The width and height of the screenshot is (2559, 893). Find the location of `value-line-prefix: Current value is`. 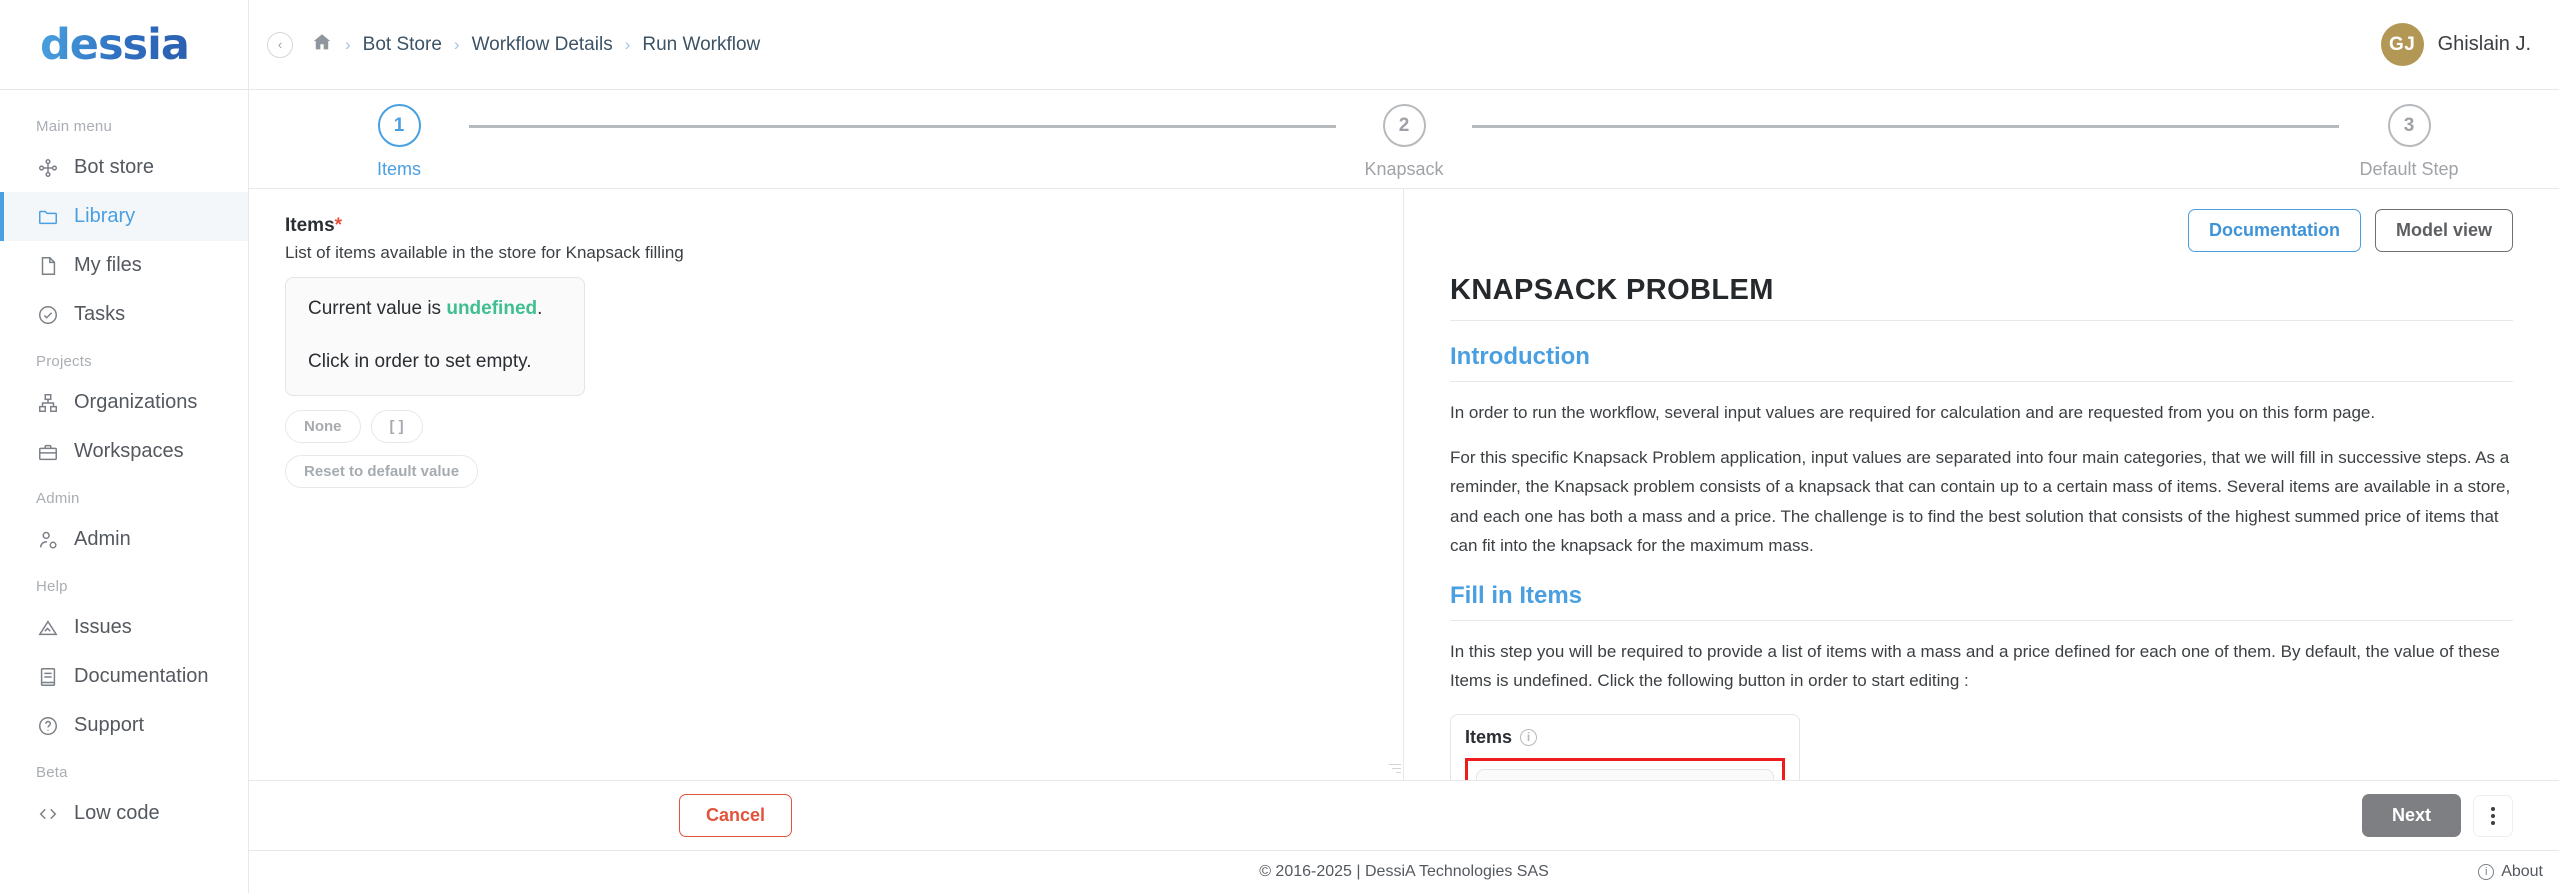

value-line-prefix: Current value is is located at coordinates (377, 308).